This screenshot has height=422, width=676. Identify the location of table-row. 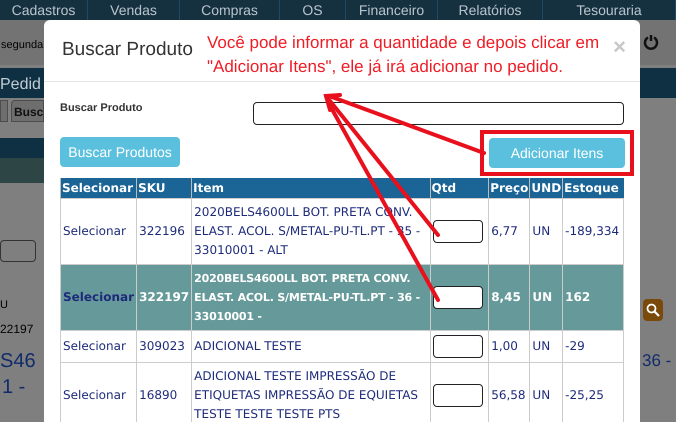
(22, 170).